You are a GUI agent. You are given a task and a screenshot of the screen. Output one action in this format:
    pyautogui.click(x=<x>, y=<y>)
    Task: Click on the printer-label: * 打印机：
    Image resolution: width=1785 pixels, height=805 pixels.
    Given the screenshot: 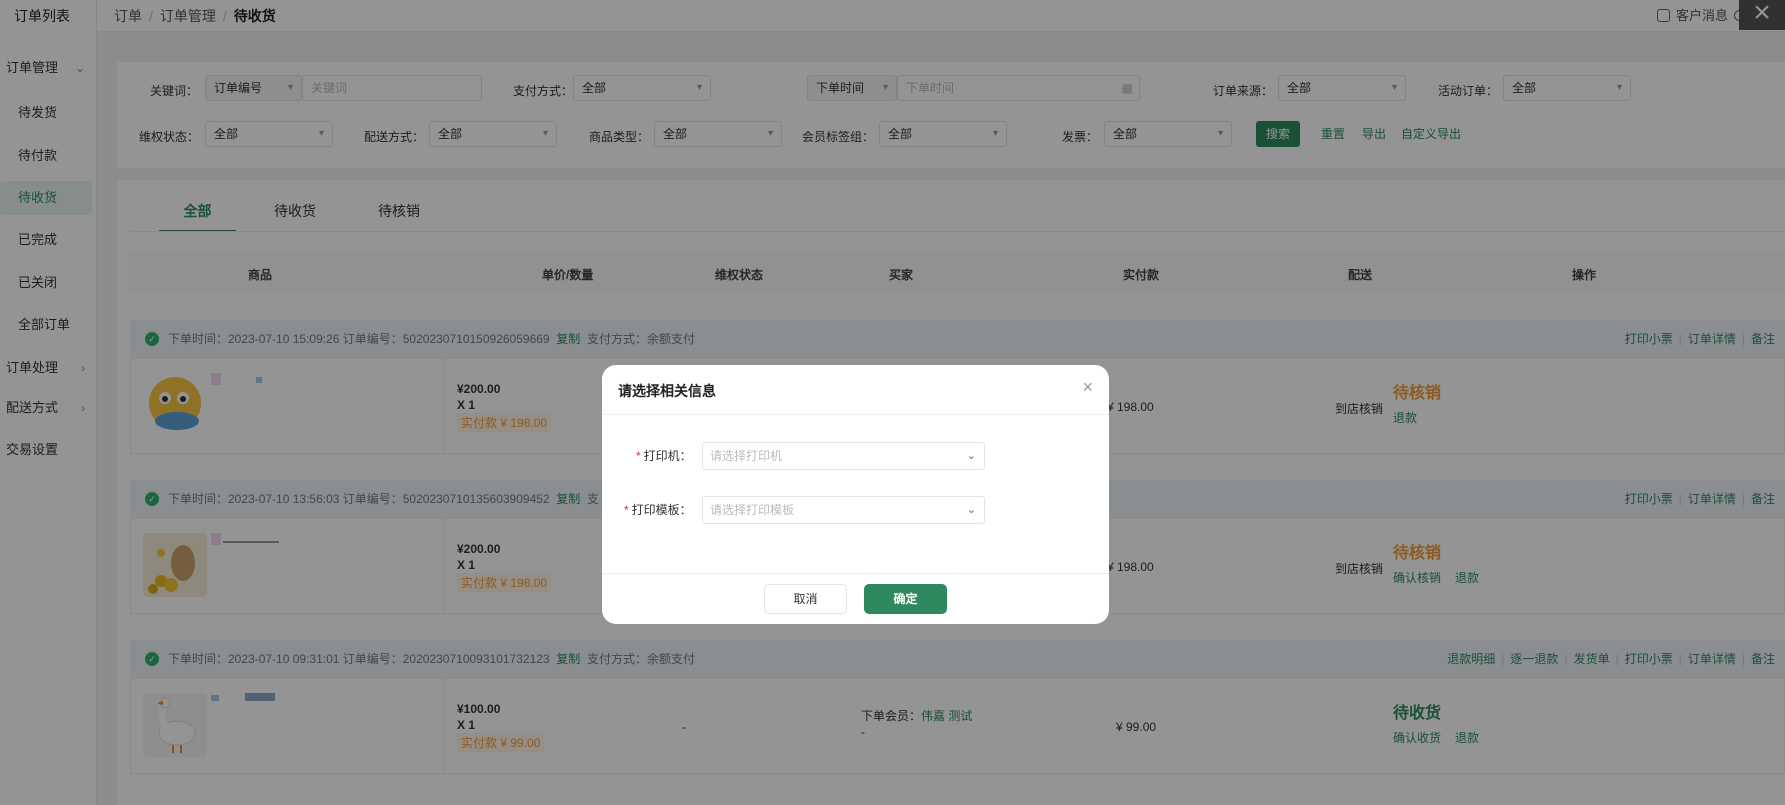 What is the action you would take?
    pyautogui.click(x=664, y=455)
    